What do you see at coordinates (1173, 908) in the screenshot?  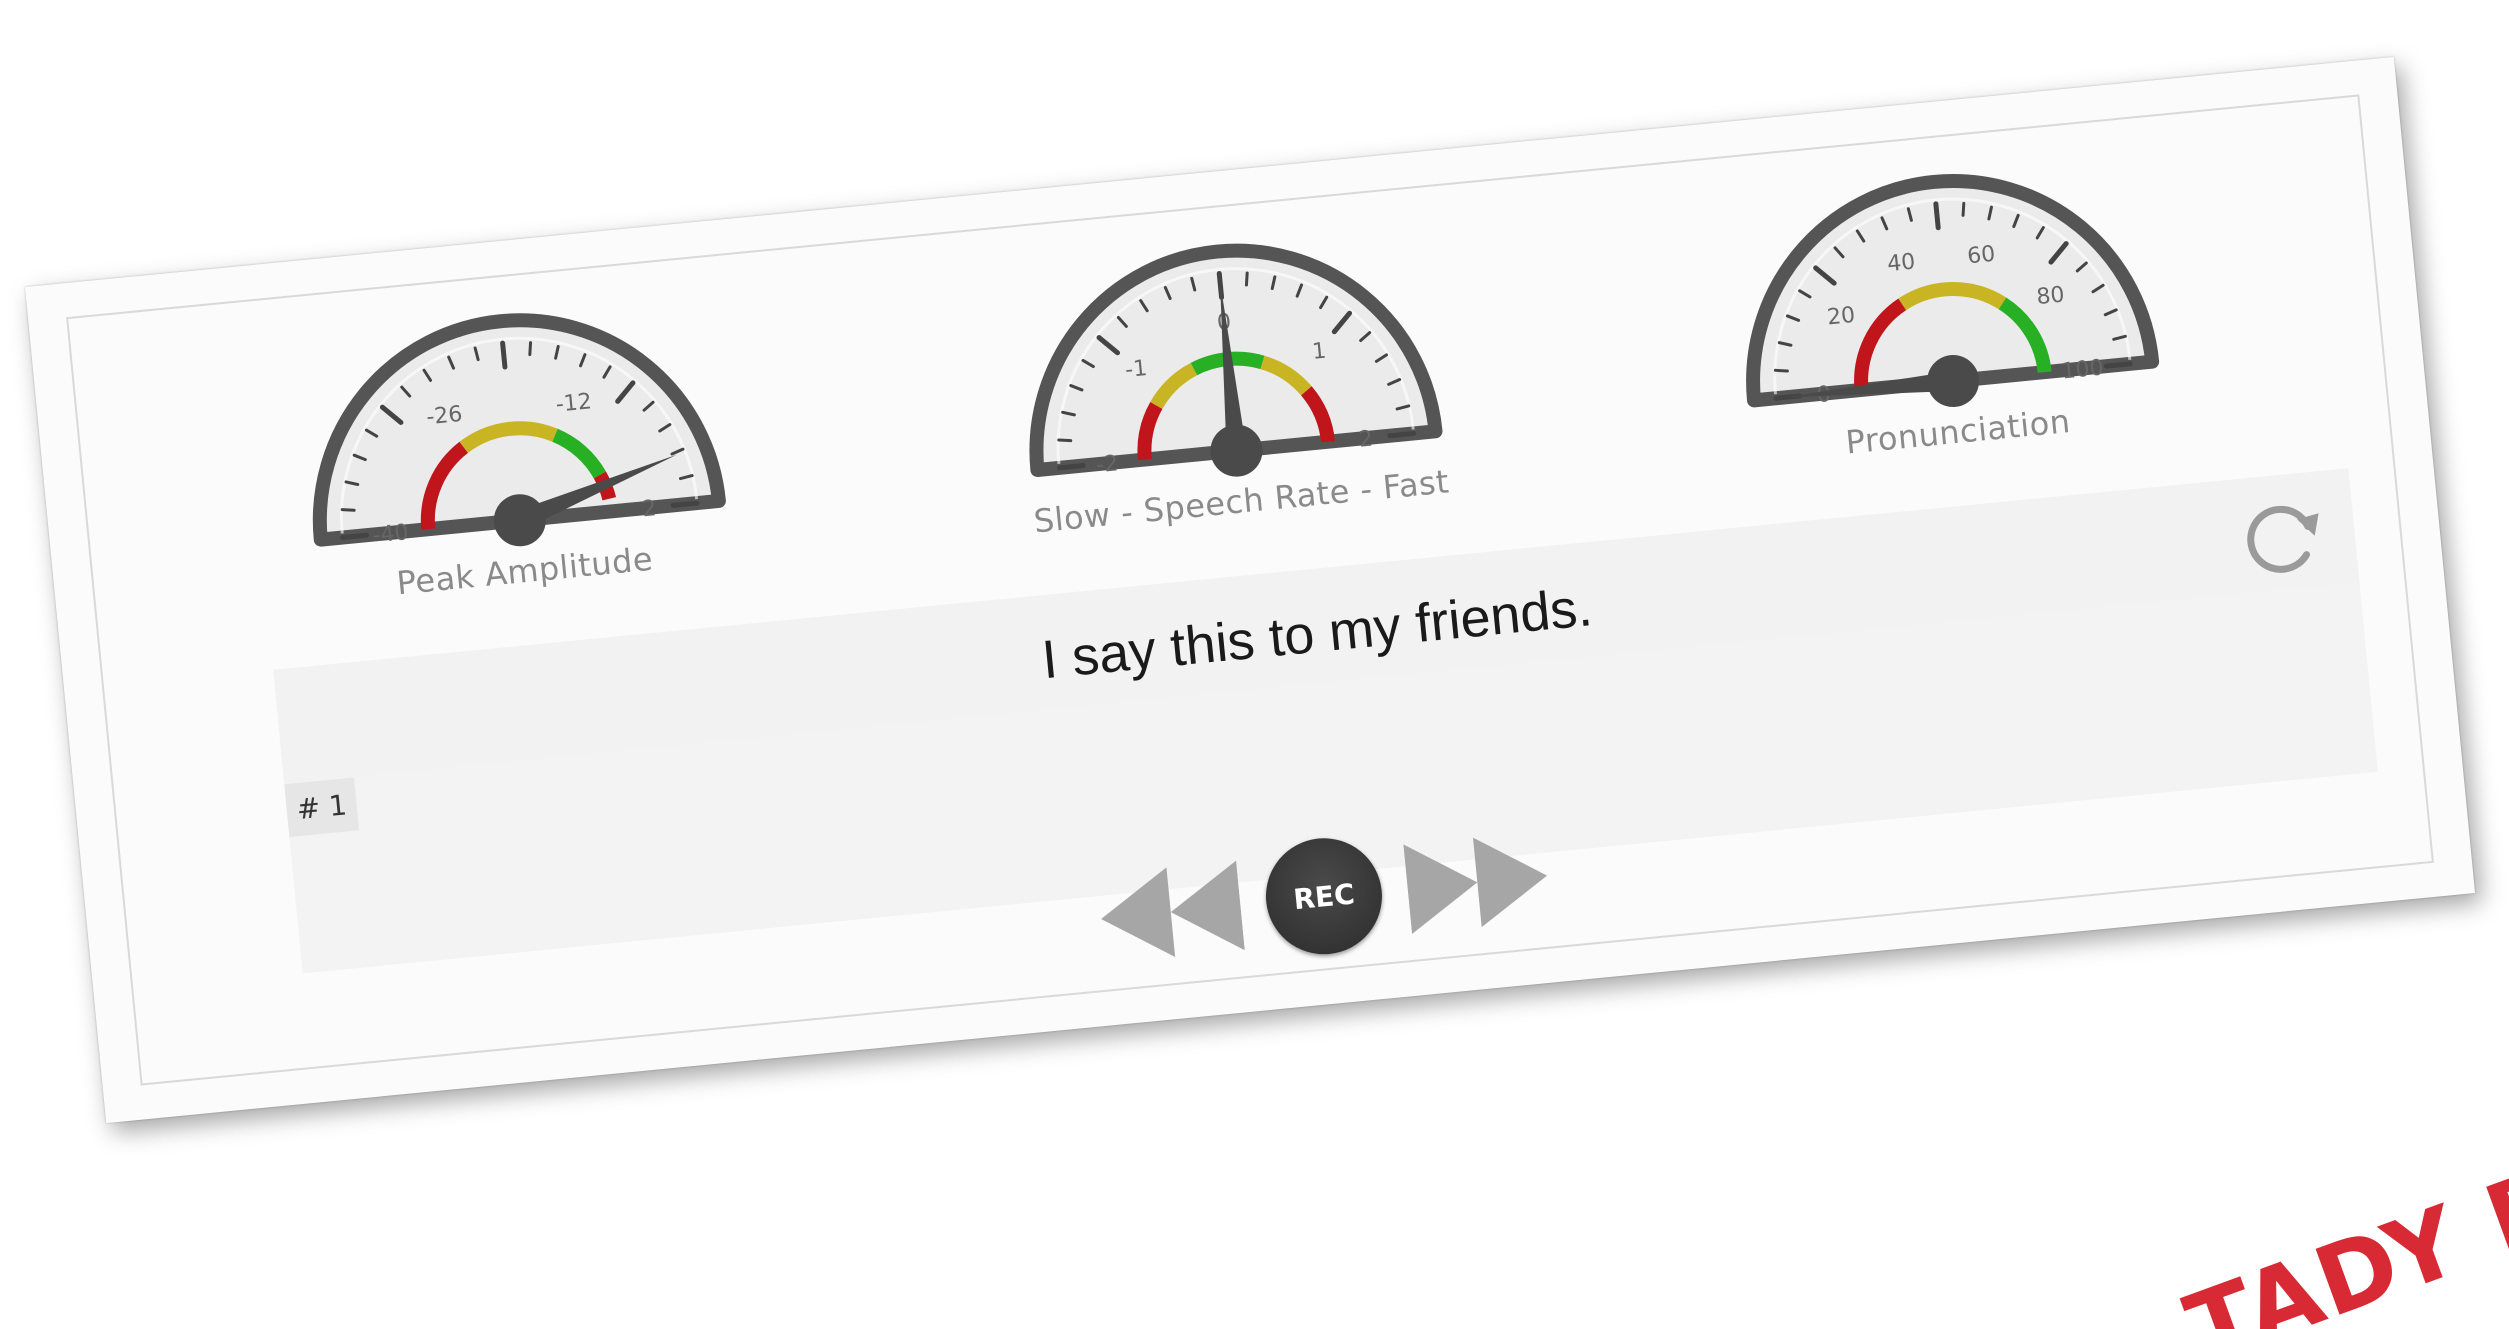 I see `rewind-icon` at bounding box center [1173, 908].